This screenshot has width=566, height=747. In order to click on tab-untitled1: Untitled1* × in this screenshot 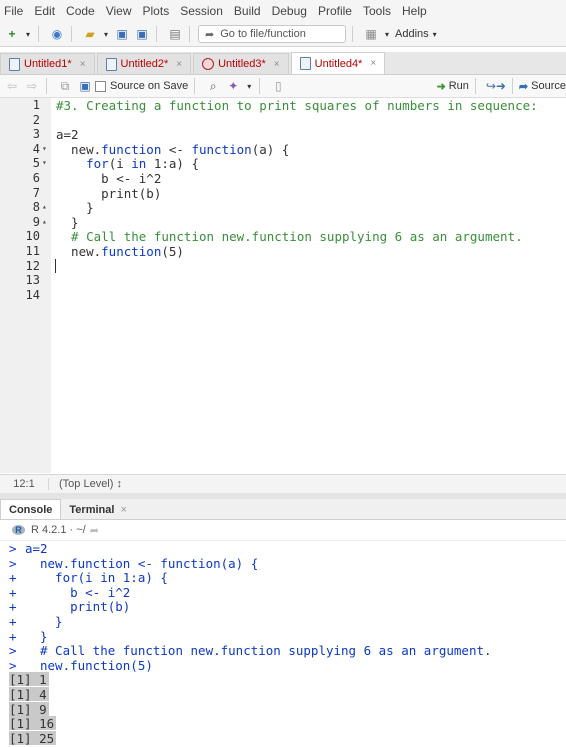, I will do `click(47, 63)`.